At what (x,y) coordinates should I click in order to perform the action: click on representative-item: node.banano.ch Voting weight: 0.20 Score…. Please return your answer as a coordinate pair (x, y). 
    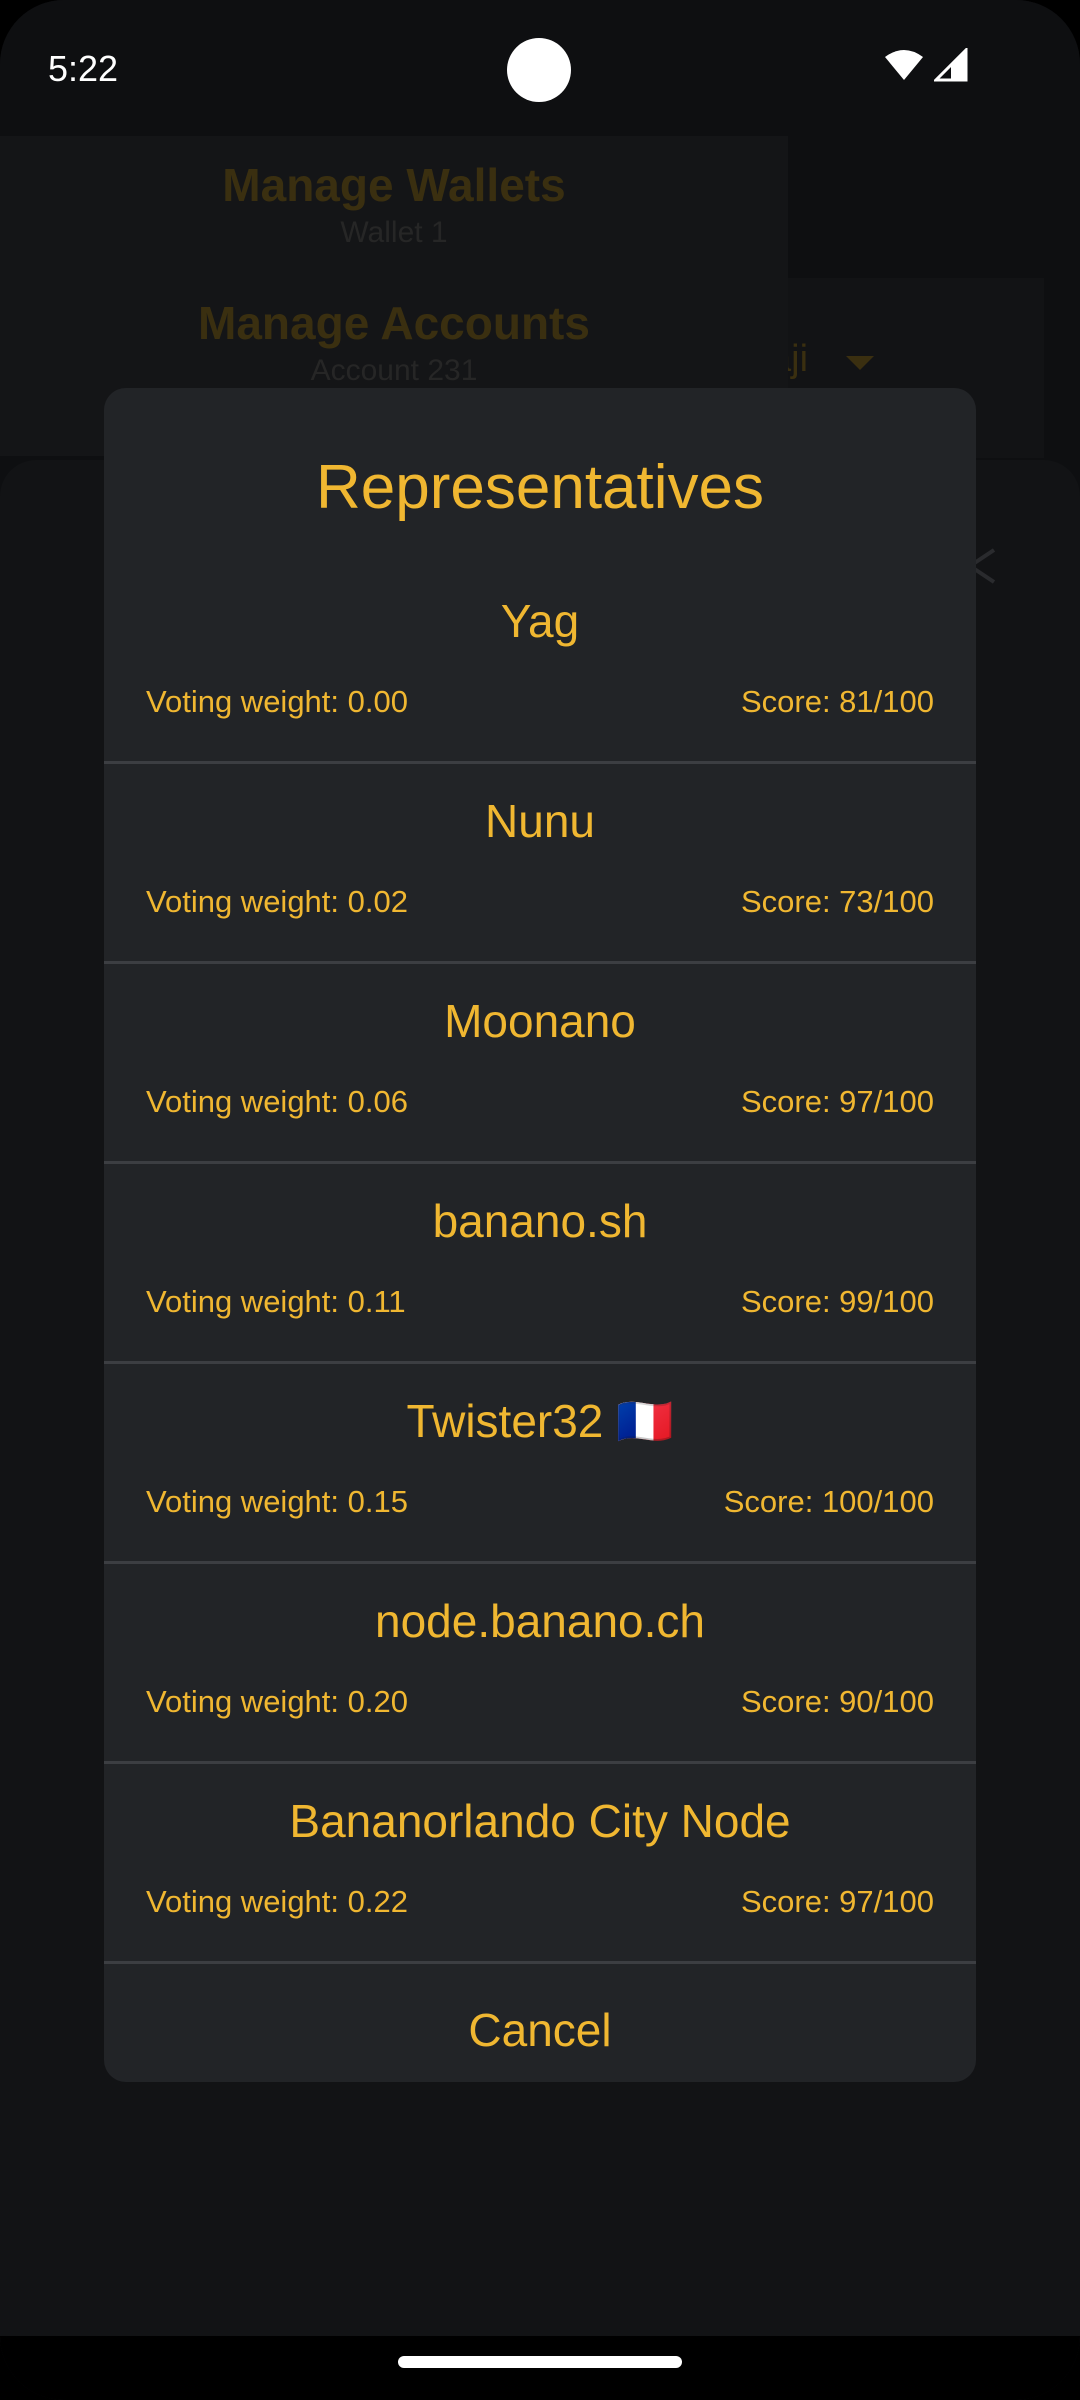
    Looking at the image, I should click on (540, 1664).